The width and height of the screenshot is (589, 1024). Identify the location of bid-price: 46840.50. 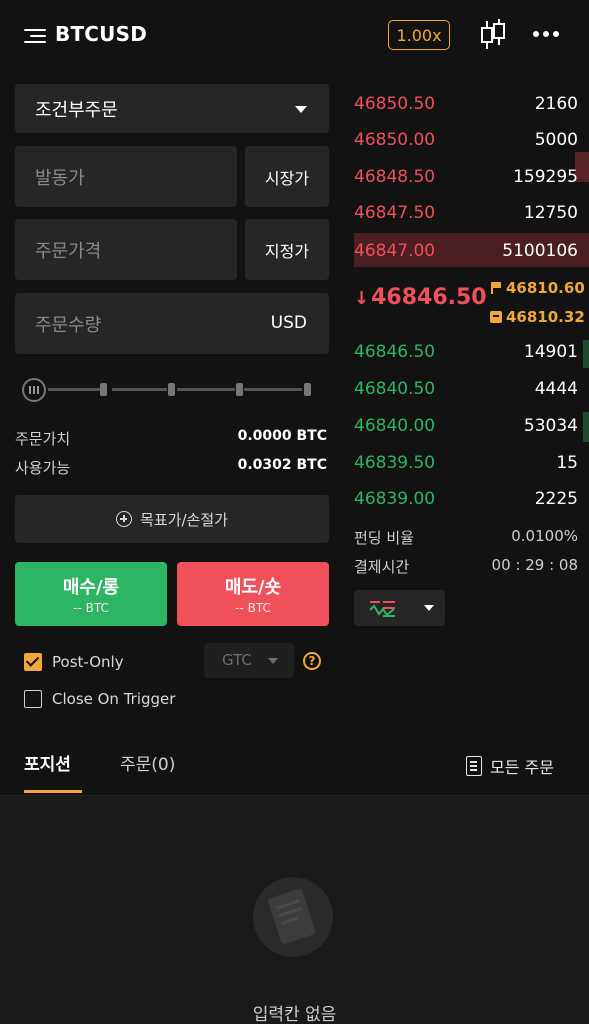
(395, 389).